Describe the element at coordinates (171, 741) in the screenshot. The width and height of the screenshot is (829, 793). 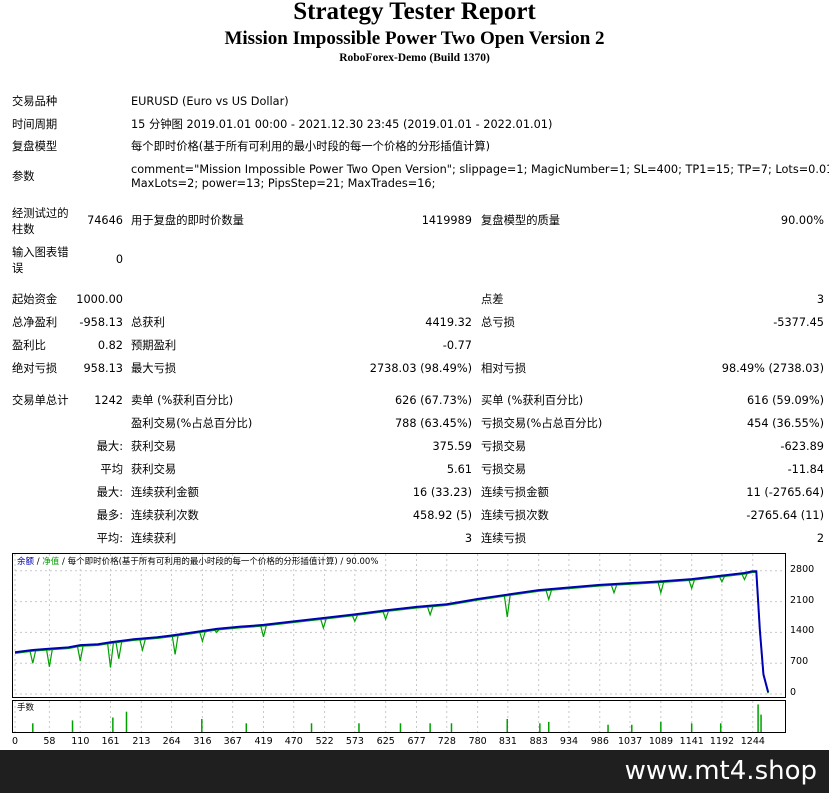
I see `x-tick-label: 264` at that location.